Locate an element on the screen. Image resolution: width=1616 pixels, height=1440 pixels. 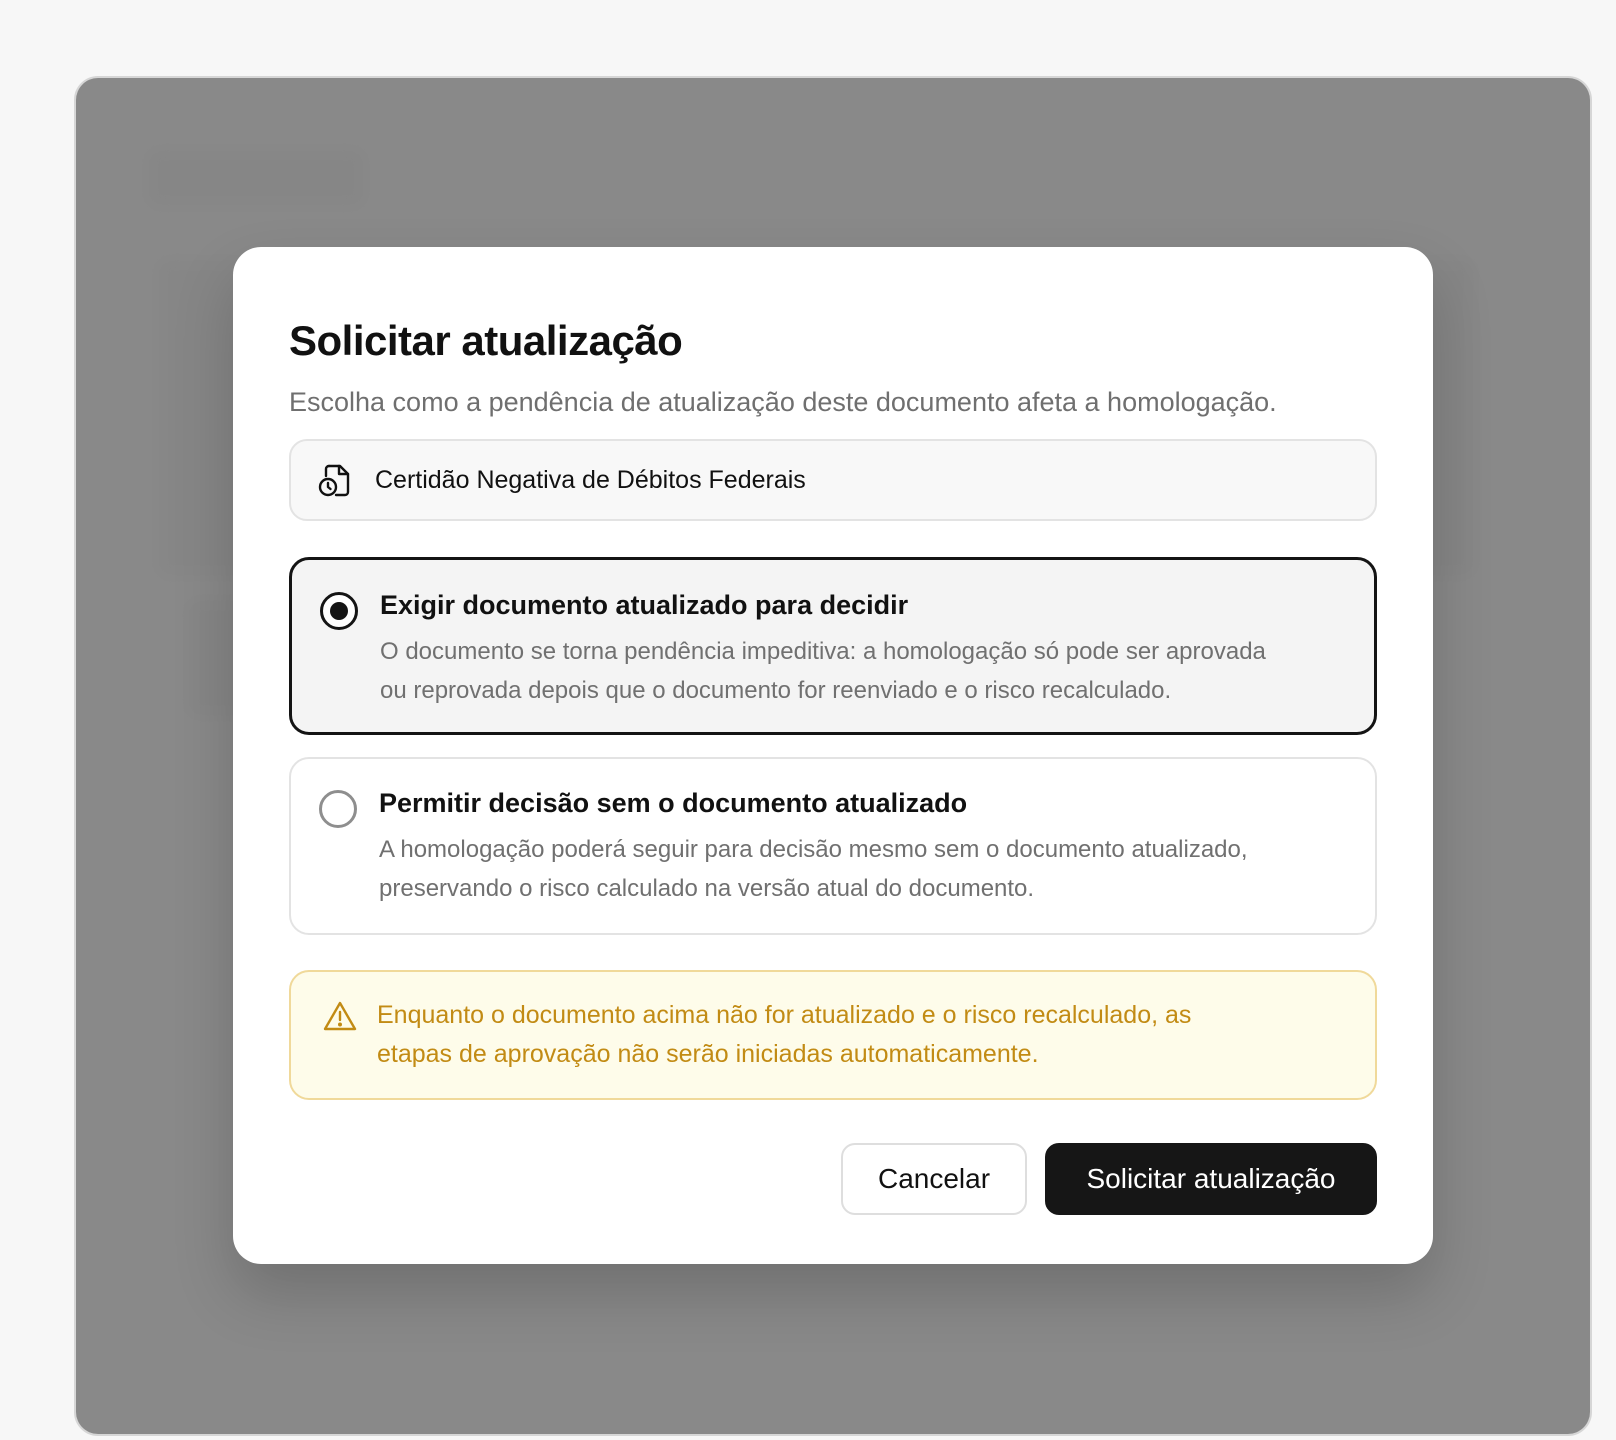
radio-button-unselected is located at coordinates (338, 809).